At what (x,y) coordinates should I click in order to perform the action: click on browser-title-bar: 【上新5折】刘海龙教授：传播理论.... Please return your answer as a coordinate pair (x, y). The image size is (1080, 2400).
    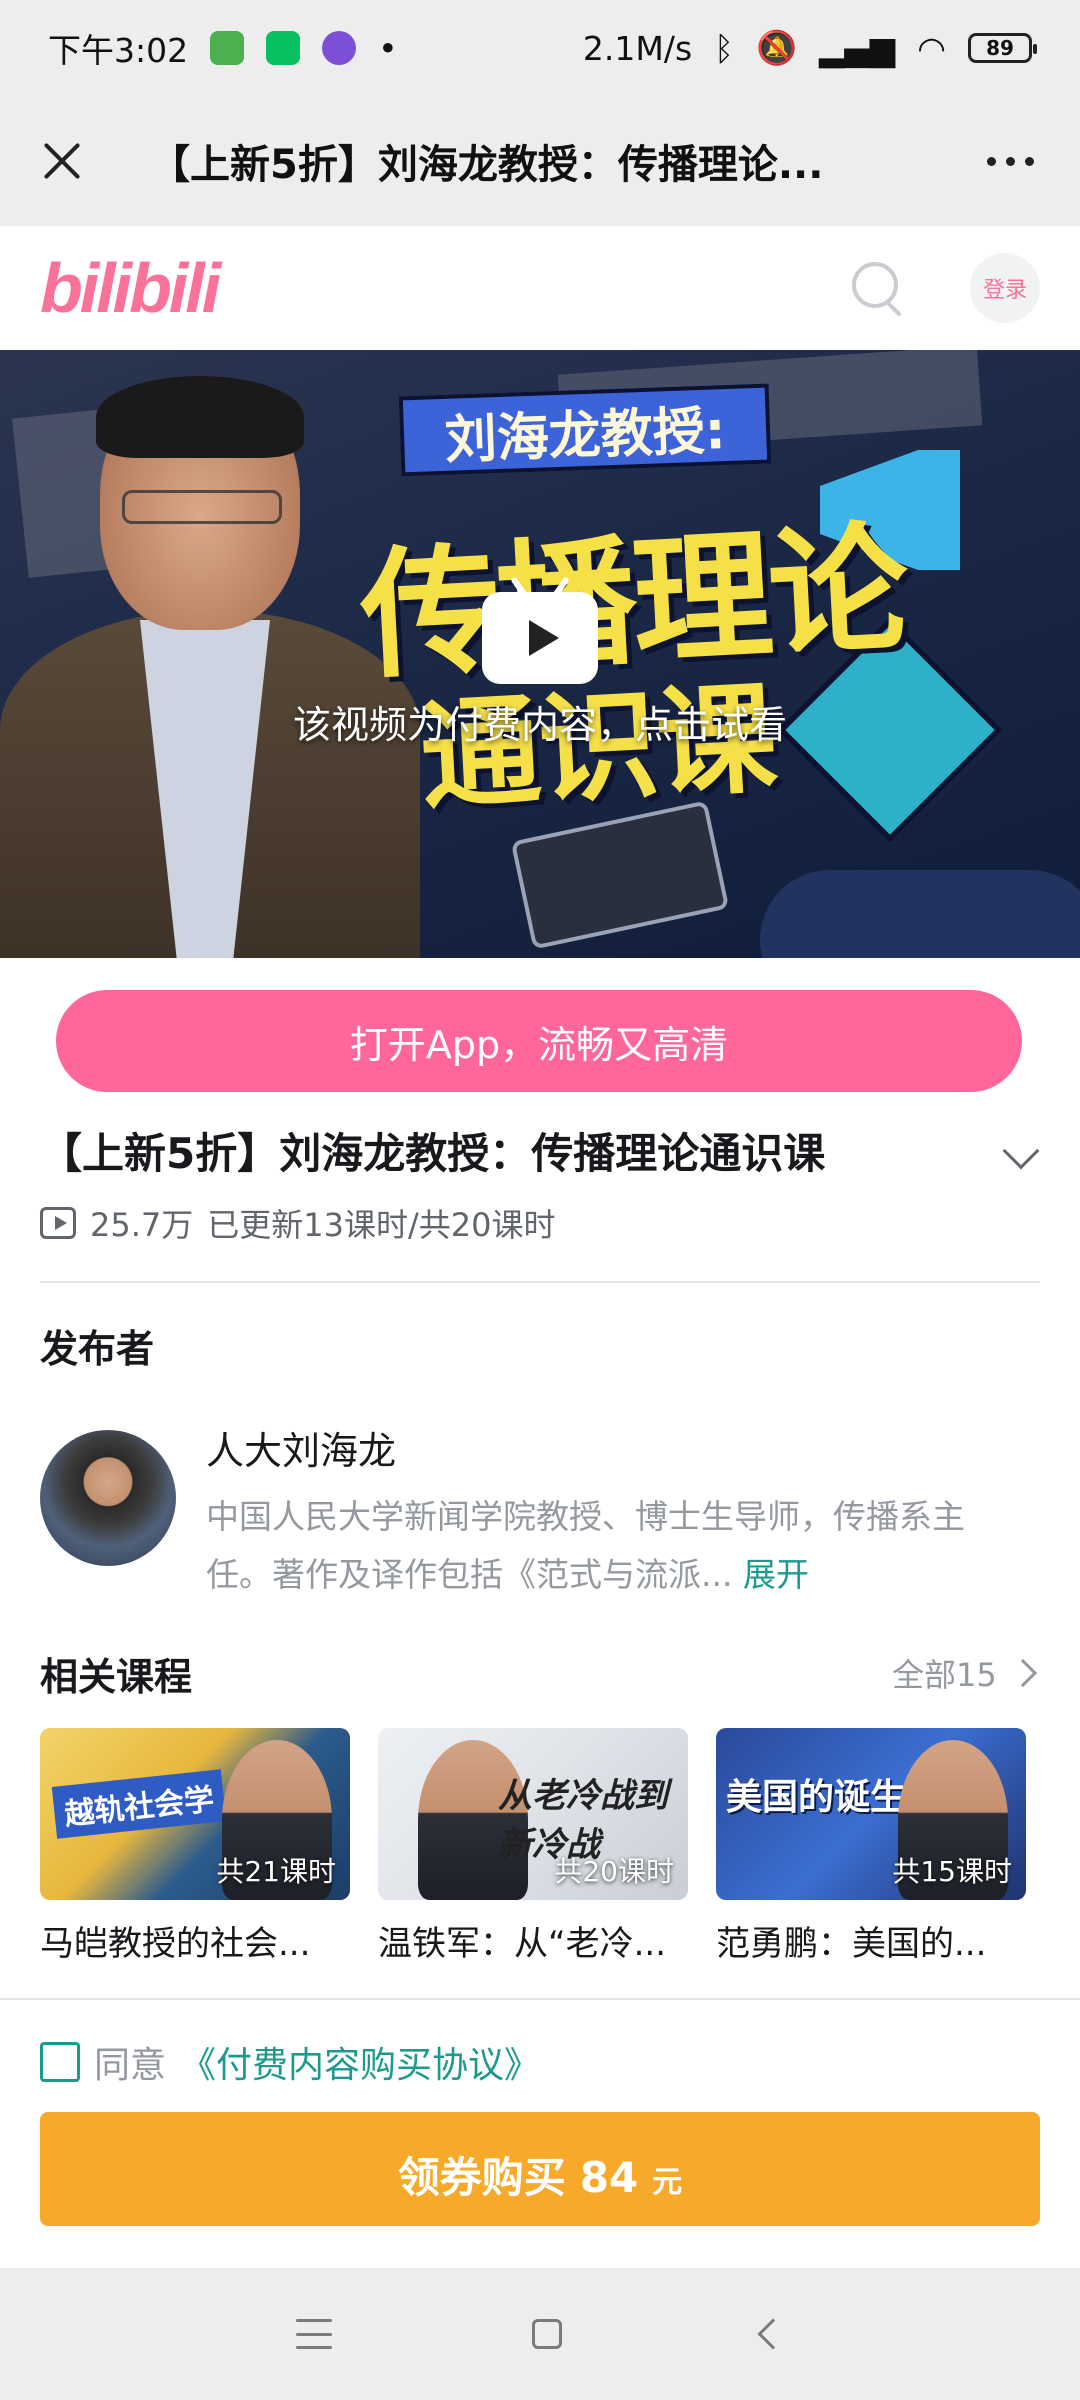
    Looking at the image, I should click on (540, 161).